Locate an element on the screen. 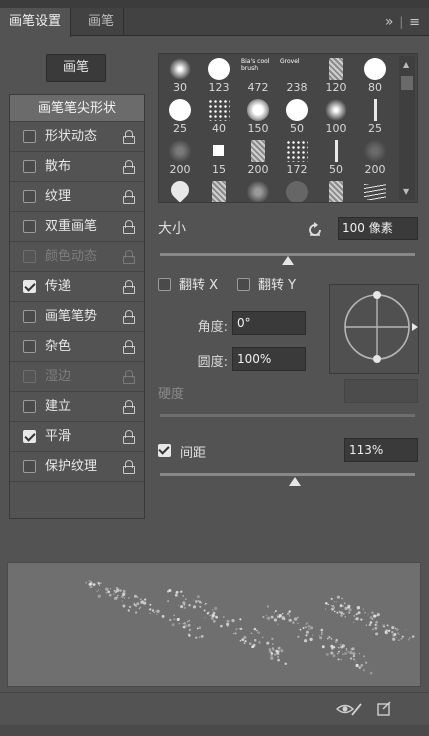 This screenshot has width=429, height=736. brush-option-item: 散布 is located at coordinates (77, 167).